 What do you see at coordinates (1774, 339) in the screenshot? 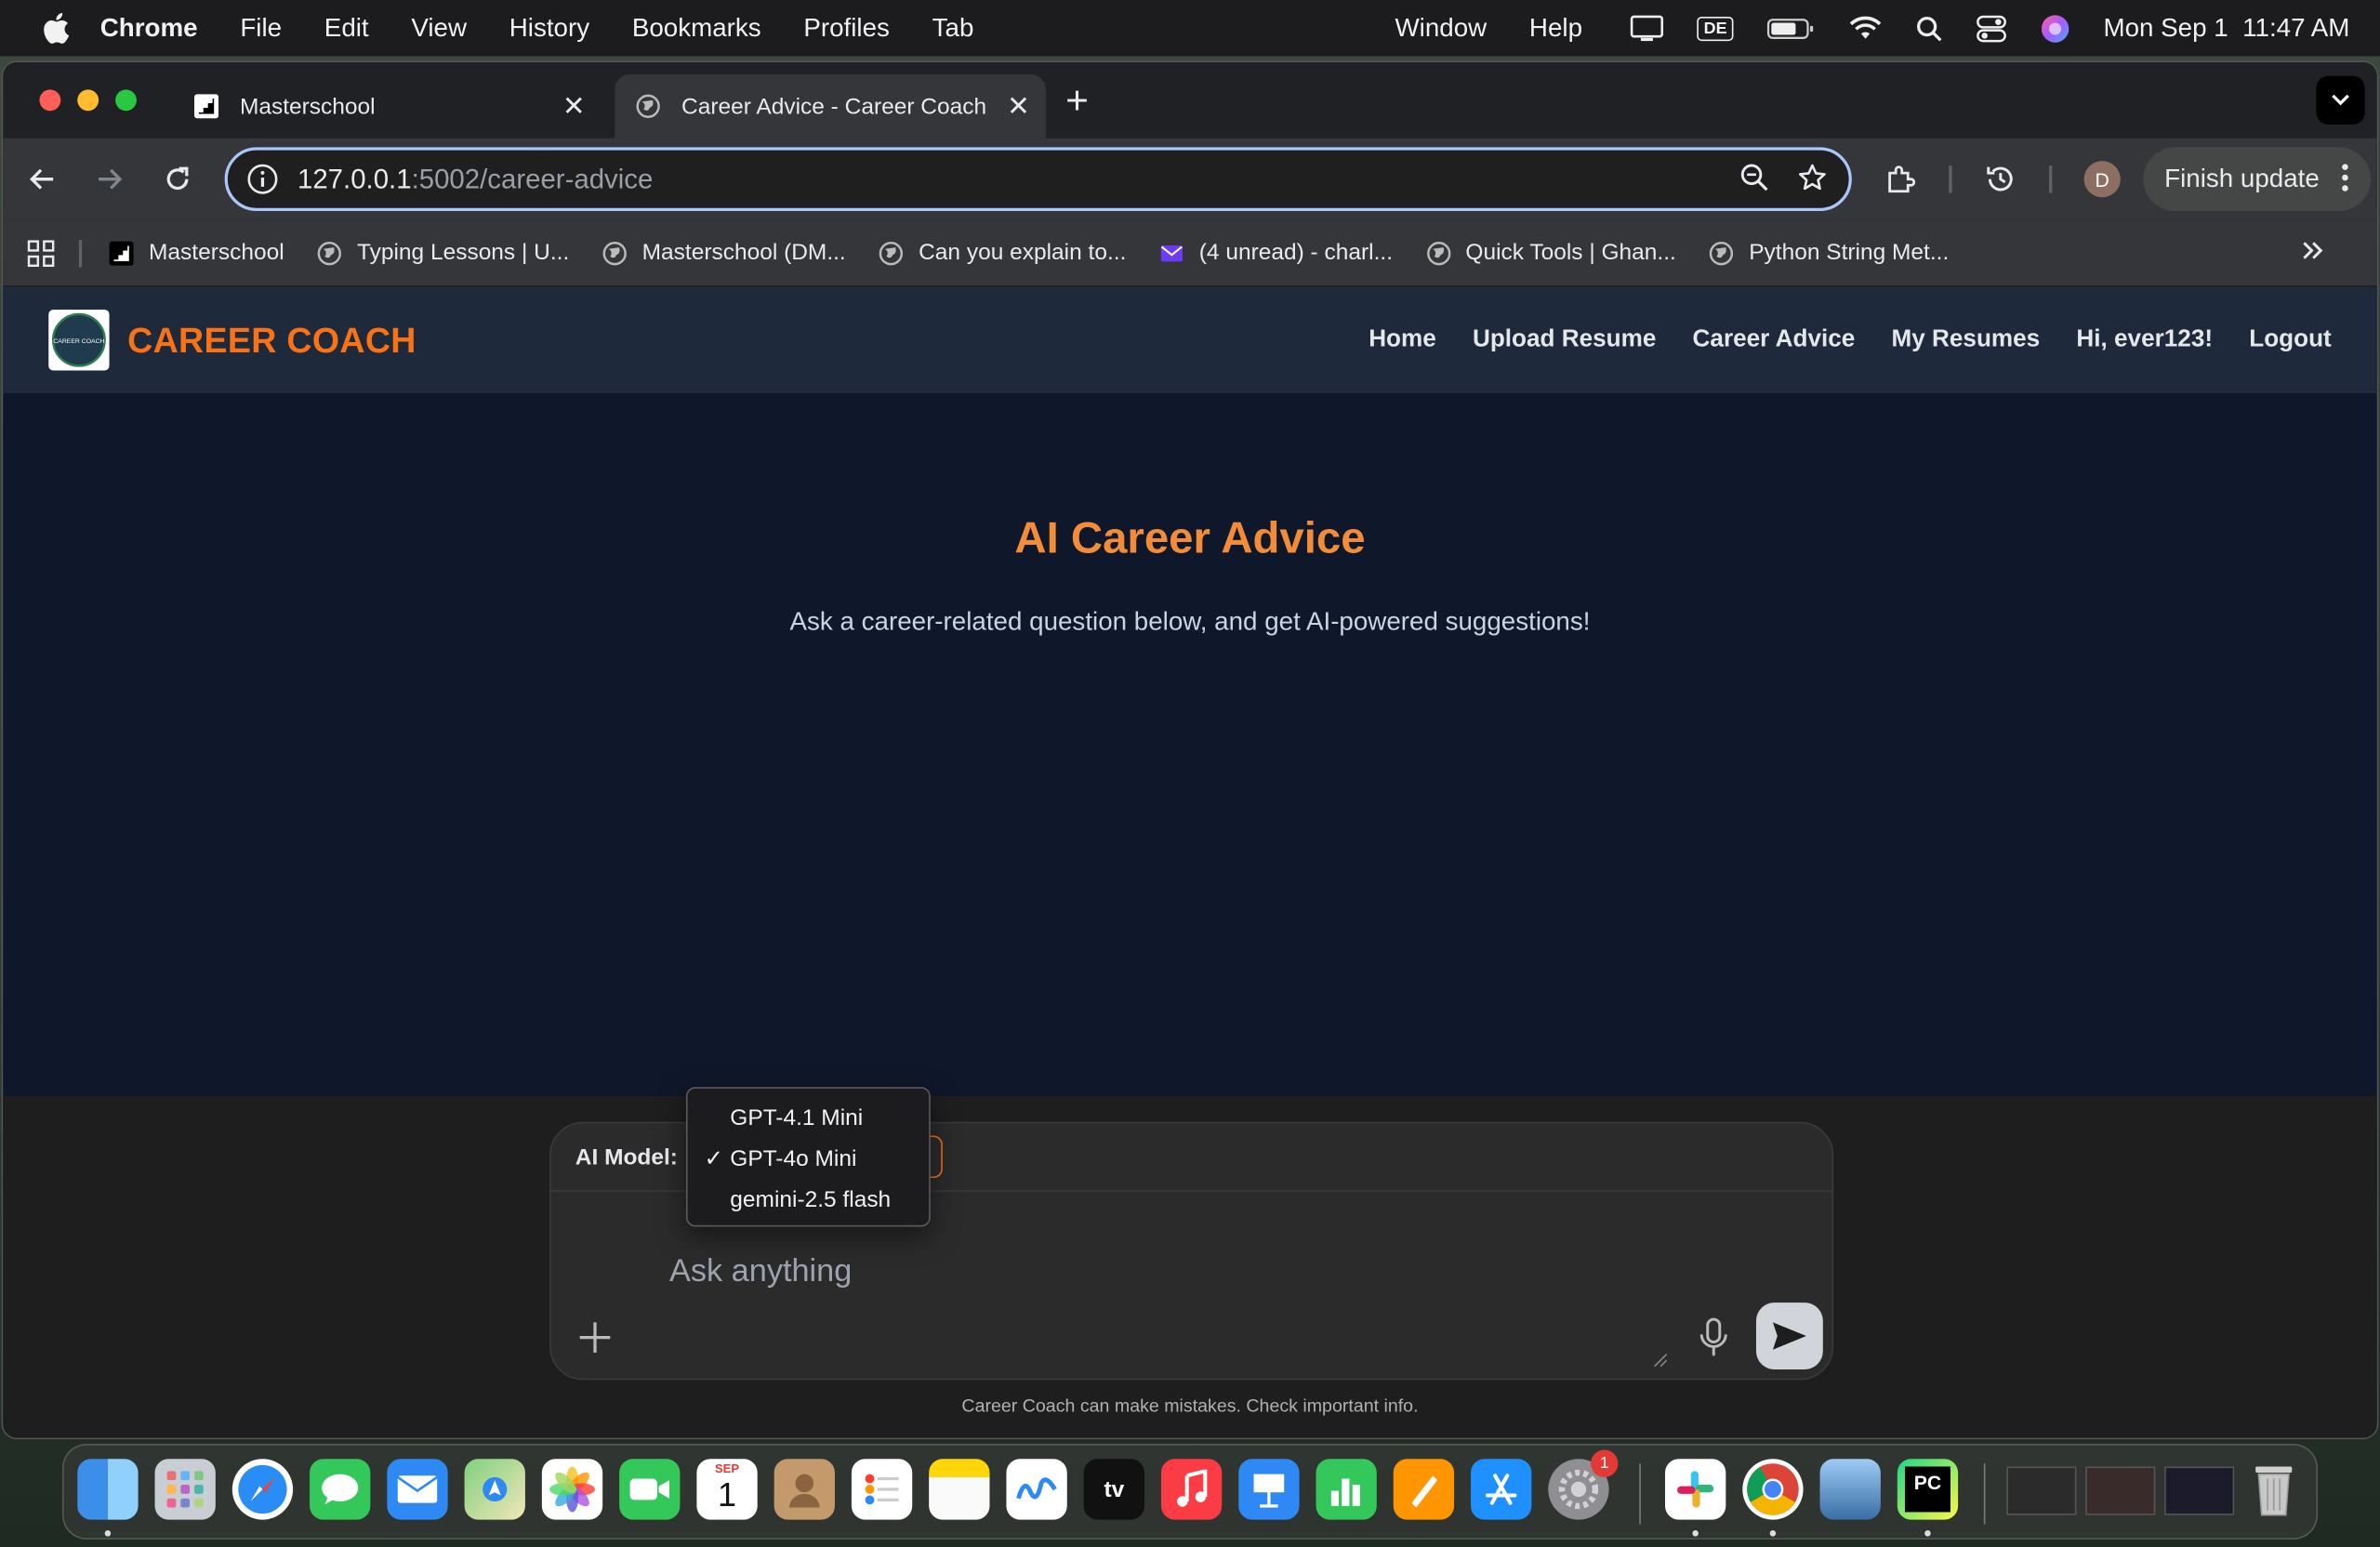
I see `nav-career-advice: Career Advice` at bounding box center [1774, 339].